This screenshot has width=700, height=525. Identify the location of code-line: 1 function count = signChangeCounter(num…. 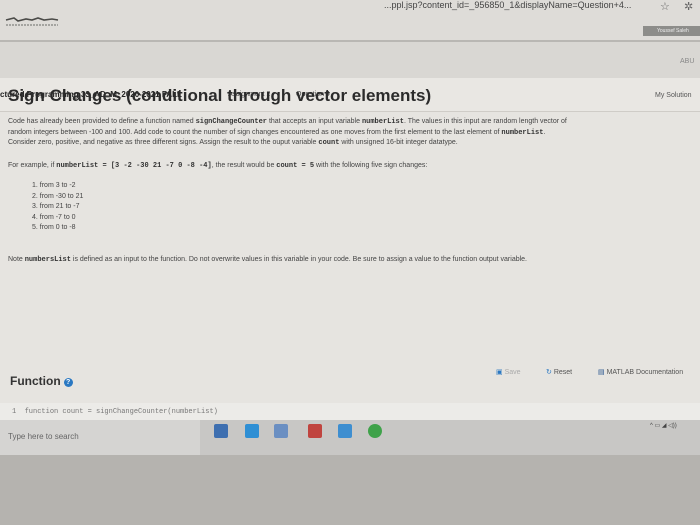
(115, 412).